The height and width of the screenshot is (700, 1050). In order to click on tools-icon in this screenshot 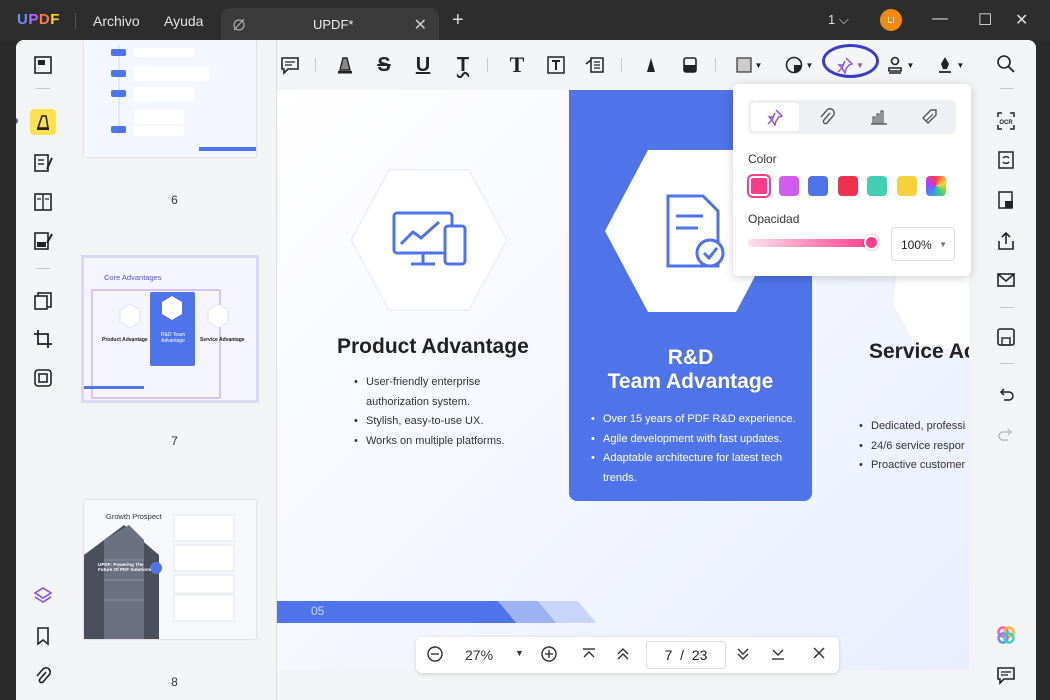, I will do `click(43, 378)`.